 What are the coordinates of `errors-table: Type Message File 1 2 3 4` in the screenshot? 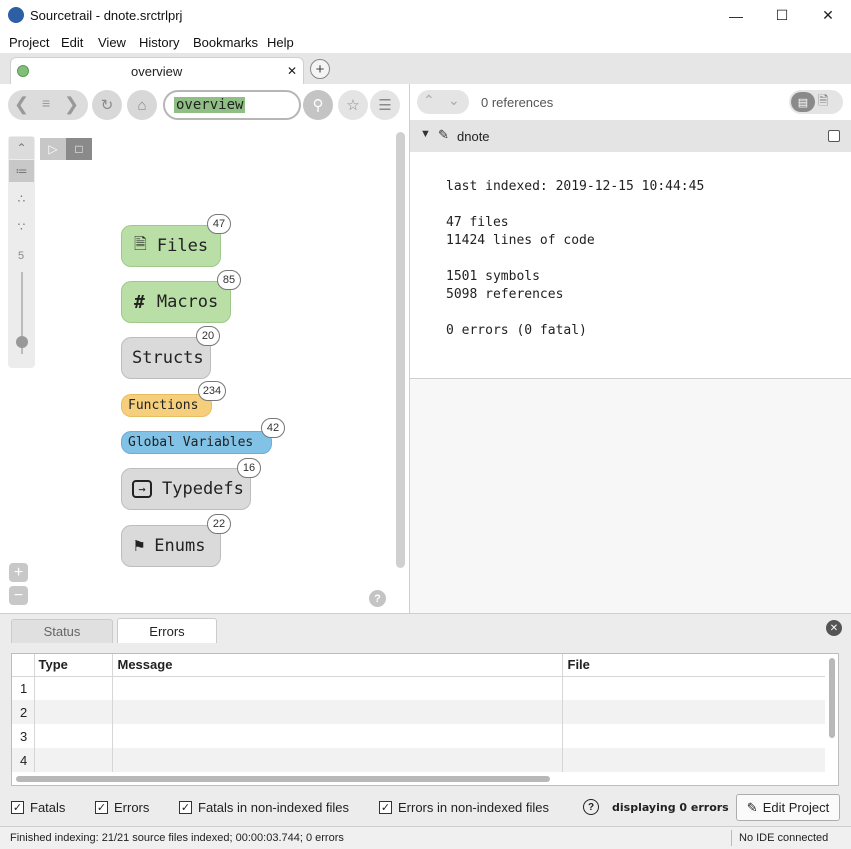 It's located at (418, 713).